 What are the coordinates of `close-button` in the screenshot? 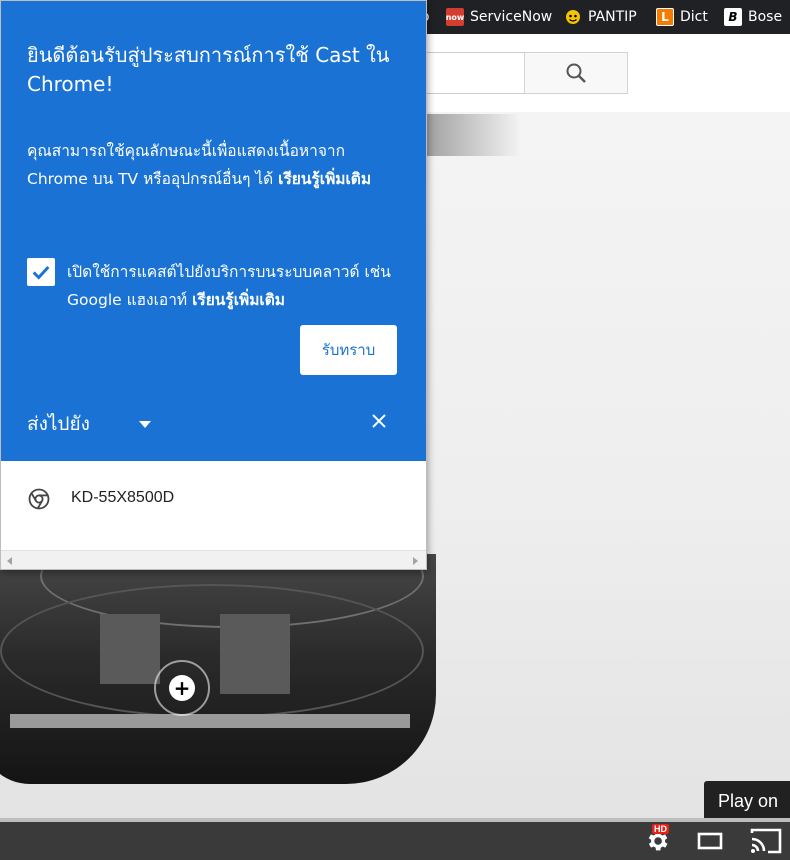 It's located at (379, 421).